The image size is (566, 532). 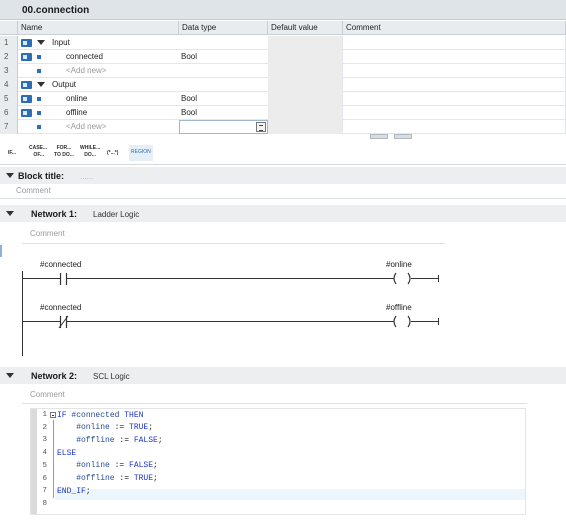 What do you see at coordinates (26, 85) in the screenshot?
I see `interface-section-icon` at bounding box center [26, 85].